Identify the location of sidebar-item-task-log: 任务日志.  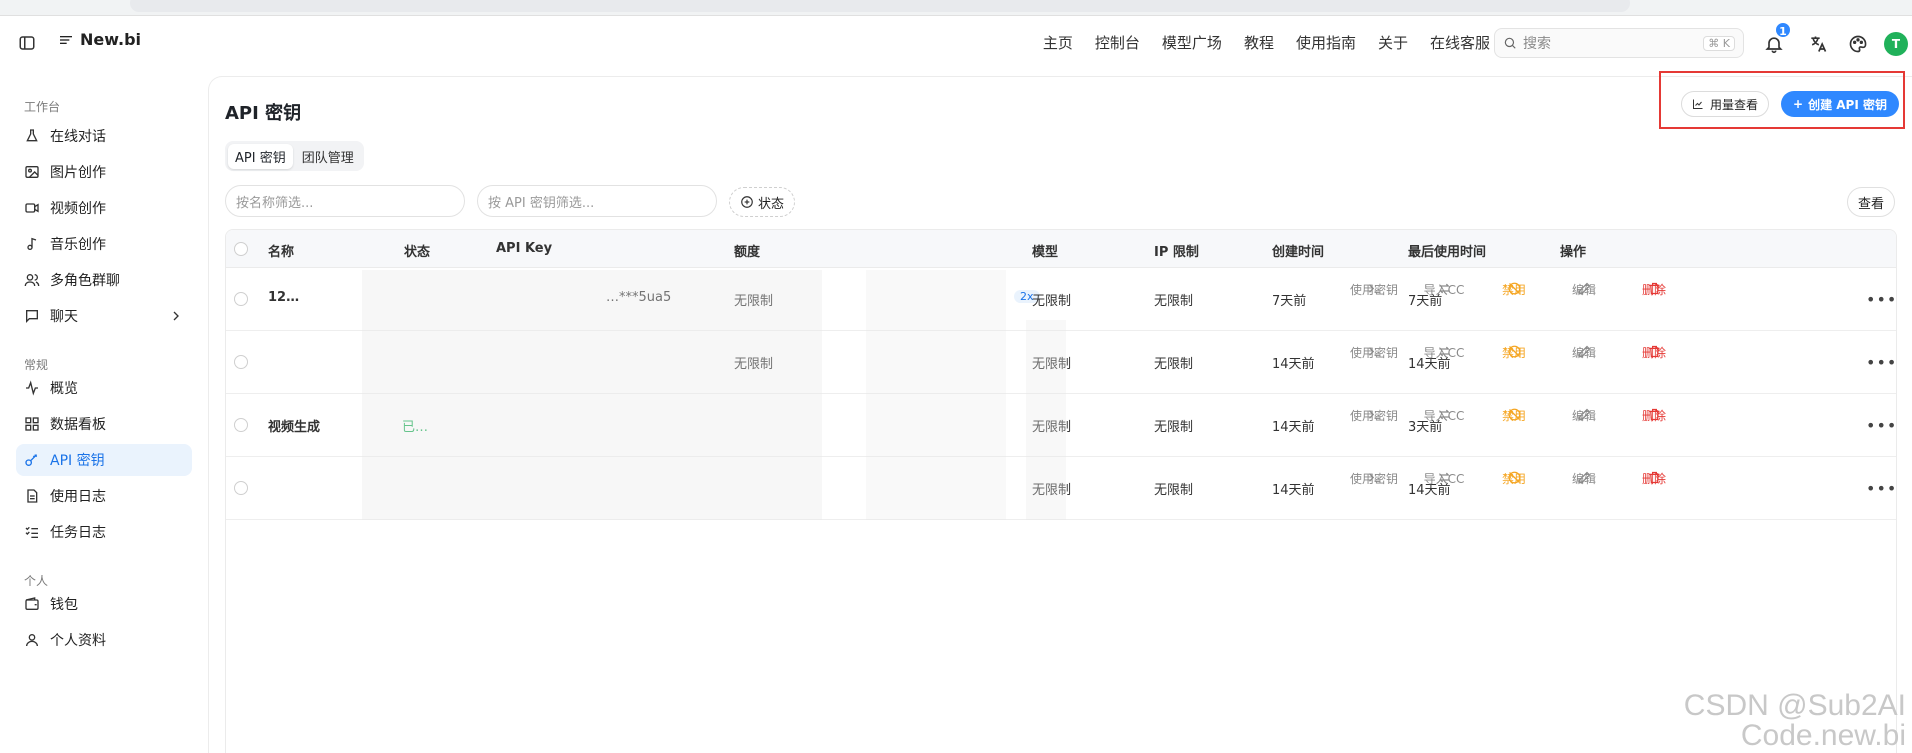
(104, 532).